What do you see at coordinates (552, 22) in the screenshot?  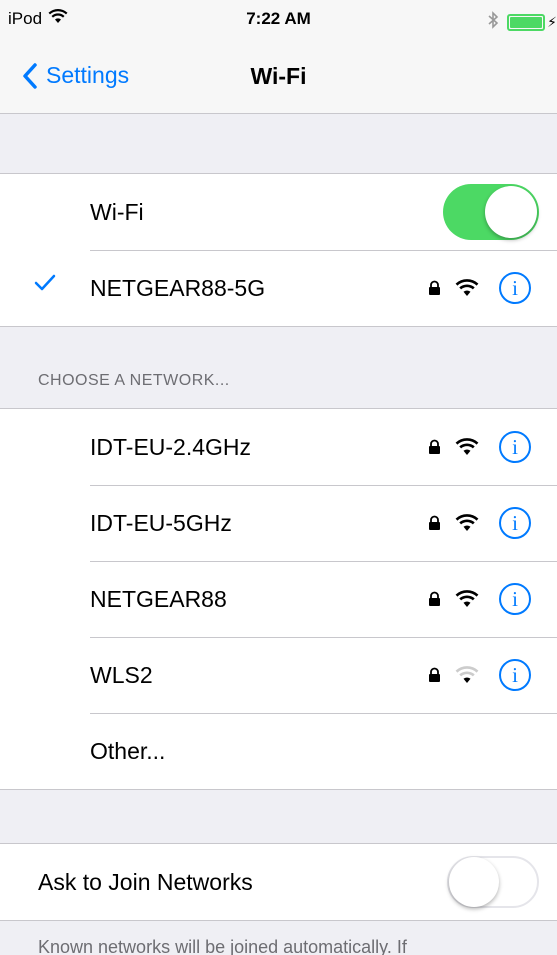 I see `charging-bolt-icon: ⚡` at bounding box center [552, 22].